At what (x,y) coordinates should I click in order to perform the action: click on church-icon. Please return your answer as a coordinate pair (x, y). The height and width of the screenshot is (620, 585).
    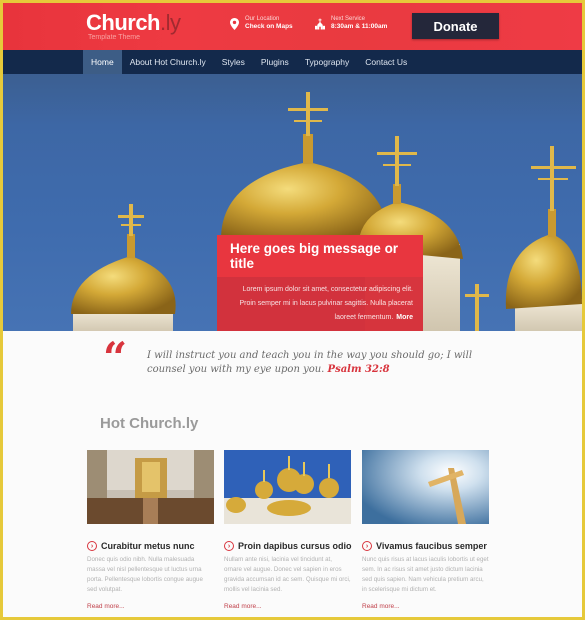
    Looking at the image, I should click on (320, 24).